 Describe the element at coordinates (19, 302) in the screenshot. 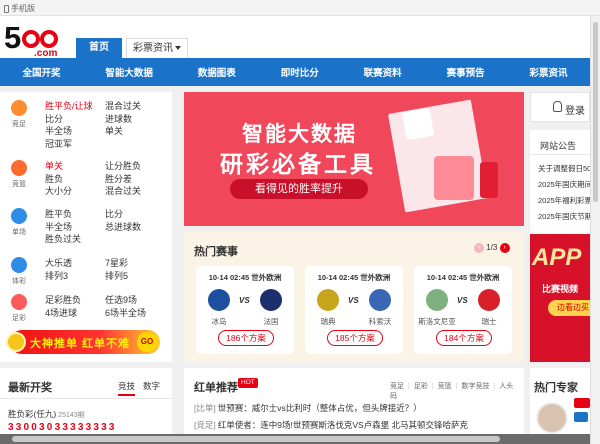

I see `football-lottery-icon` at that location.